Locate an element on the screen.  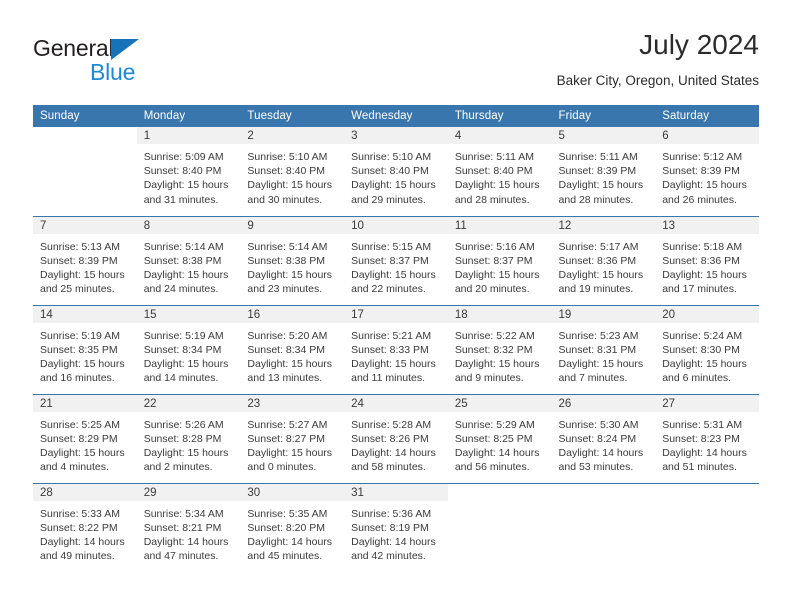
sunrise-text: Sunrise: 5:11 AM is located at coordinates (598, 157).